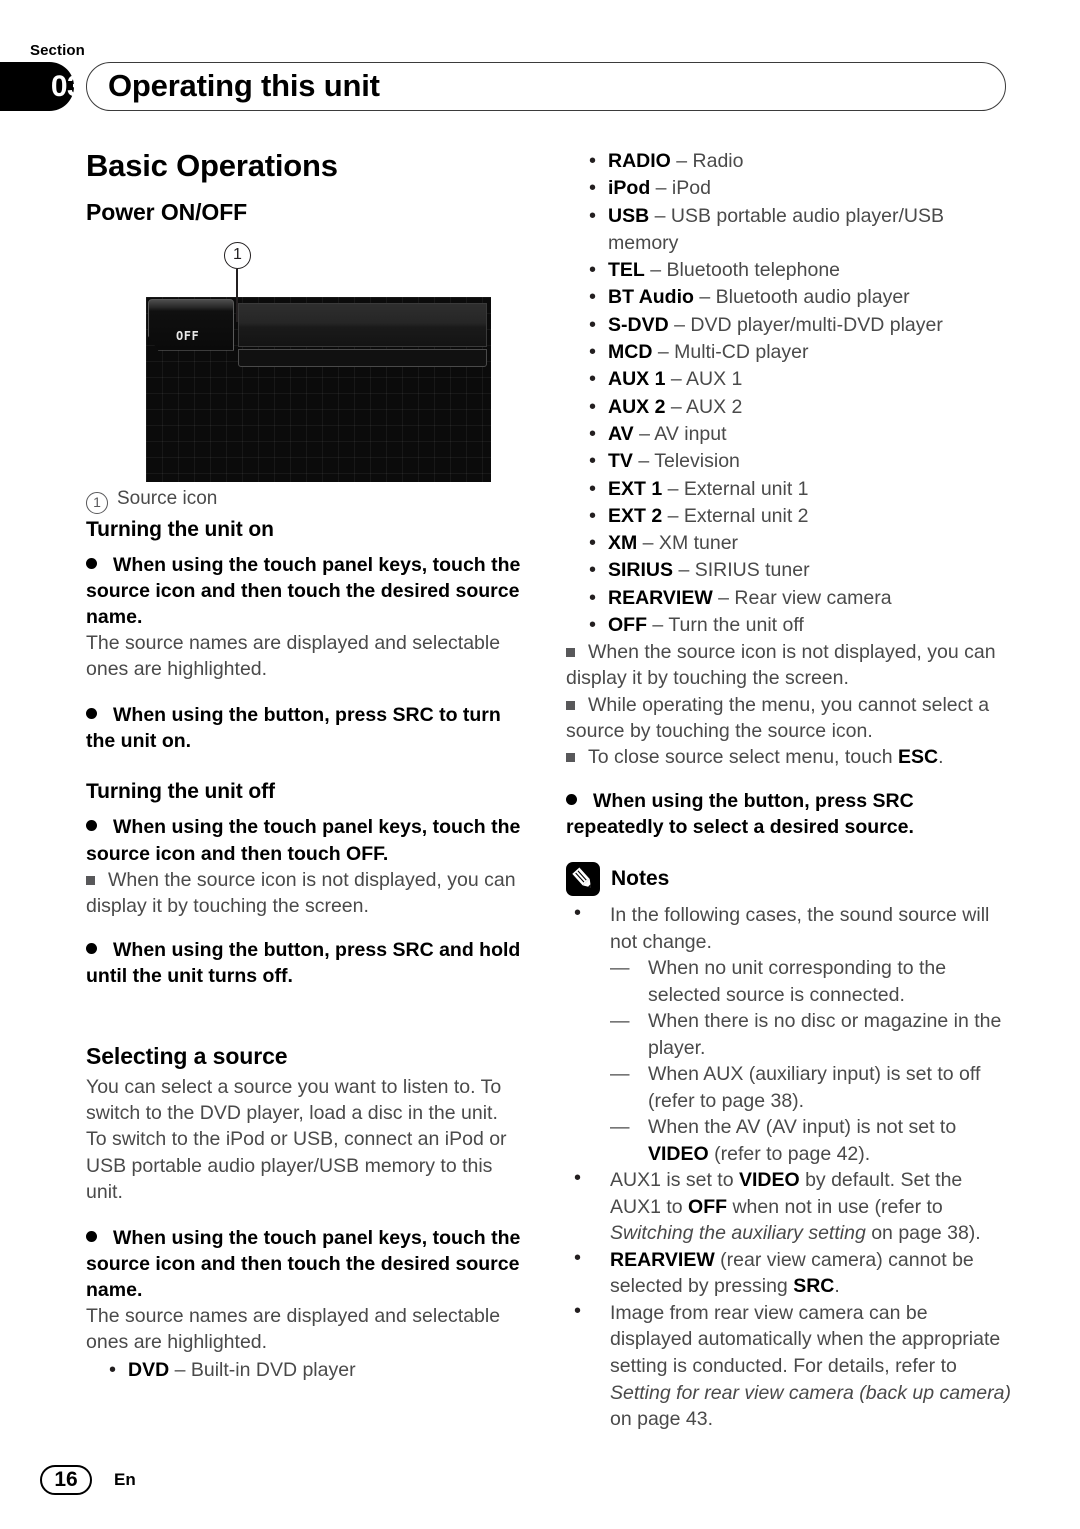  Describe the element at coordinates (674, 1180) in the screenshot. I see `note-text: AUX1 is set to` at that location.